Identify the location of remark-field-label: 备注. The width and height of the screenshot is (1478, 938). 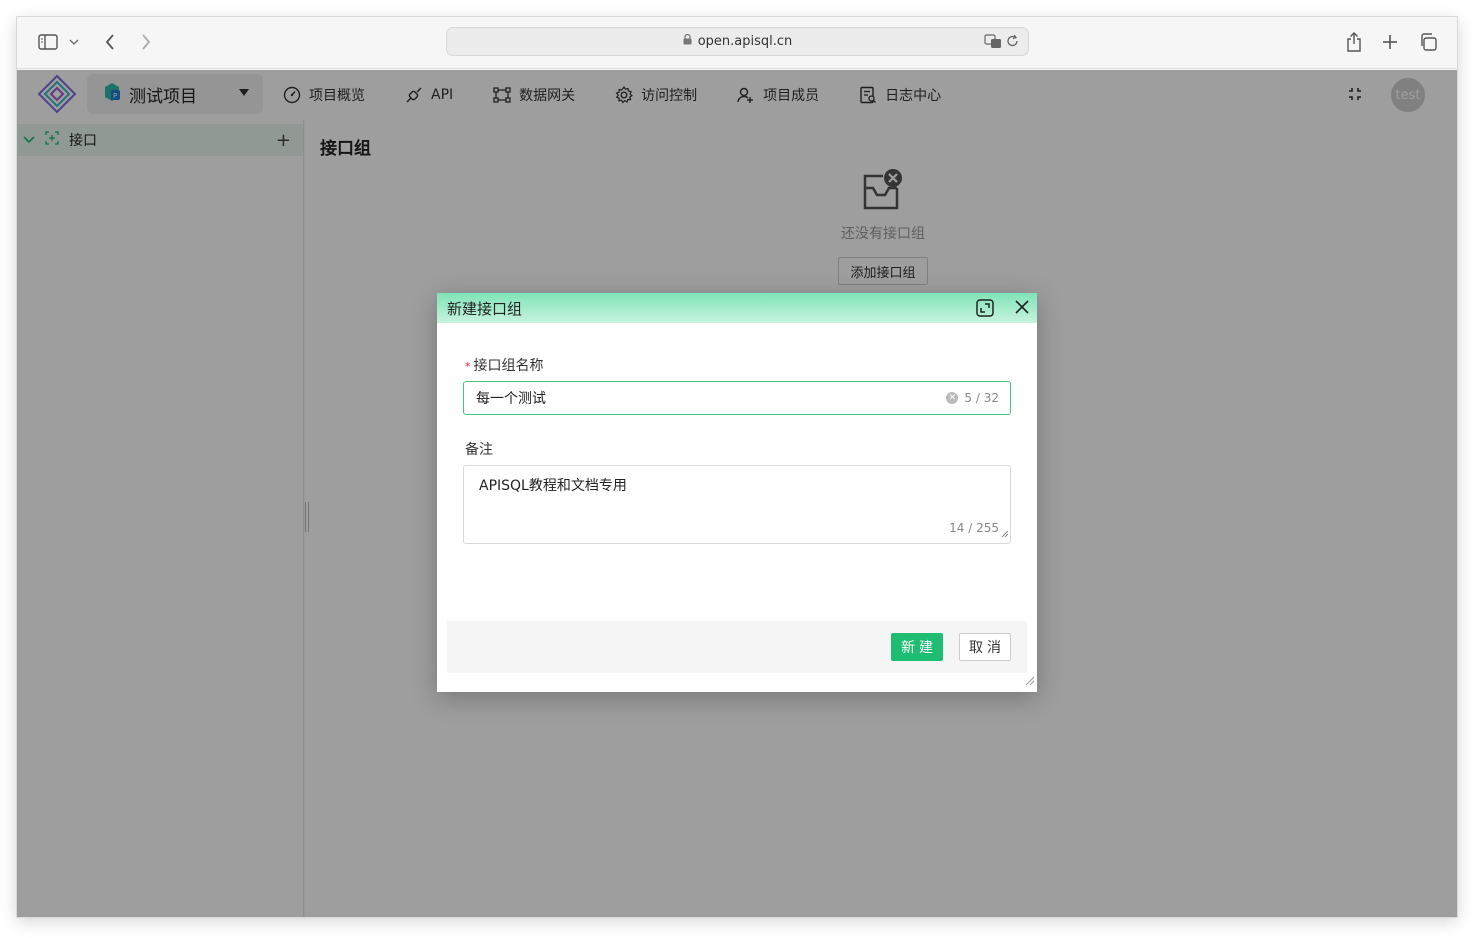
(479, 450).